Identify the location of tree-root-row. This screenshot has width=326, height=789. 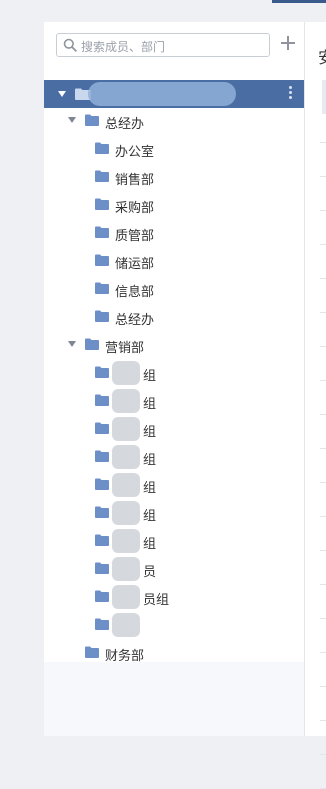
(174, 94).